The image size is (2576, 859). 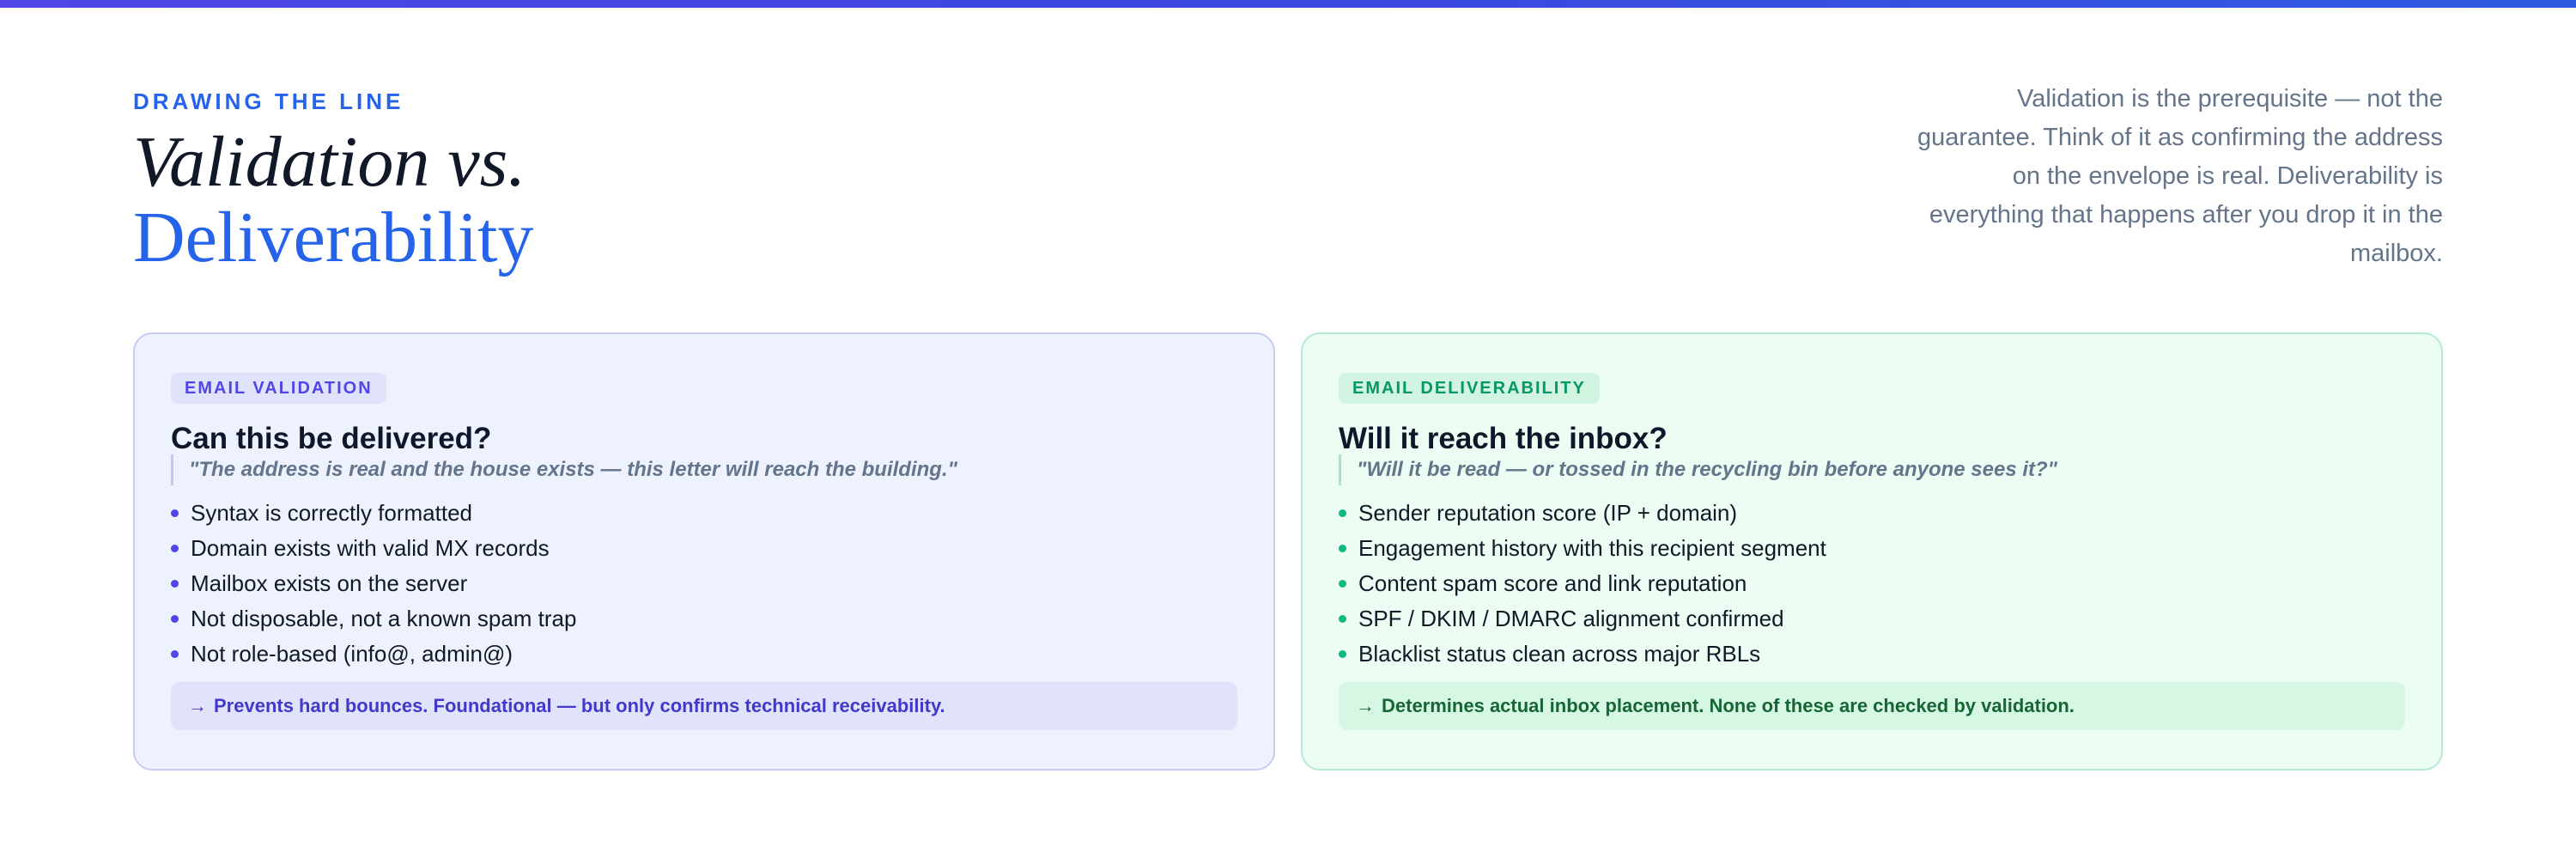 I want to click on list-item: Content spam score and link reputation, so click(x=1583, y=583).